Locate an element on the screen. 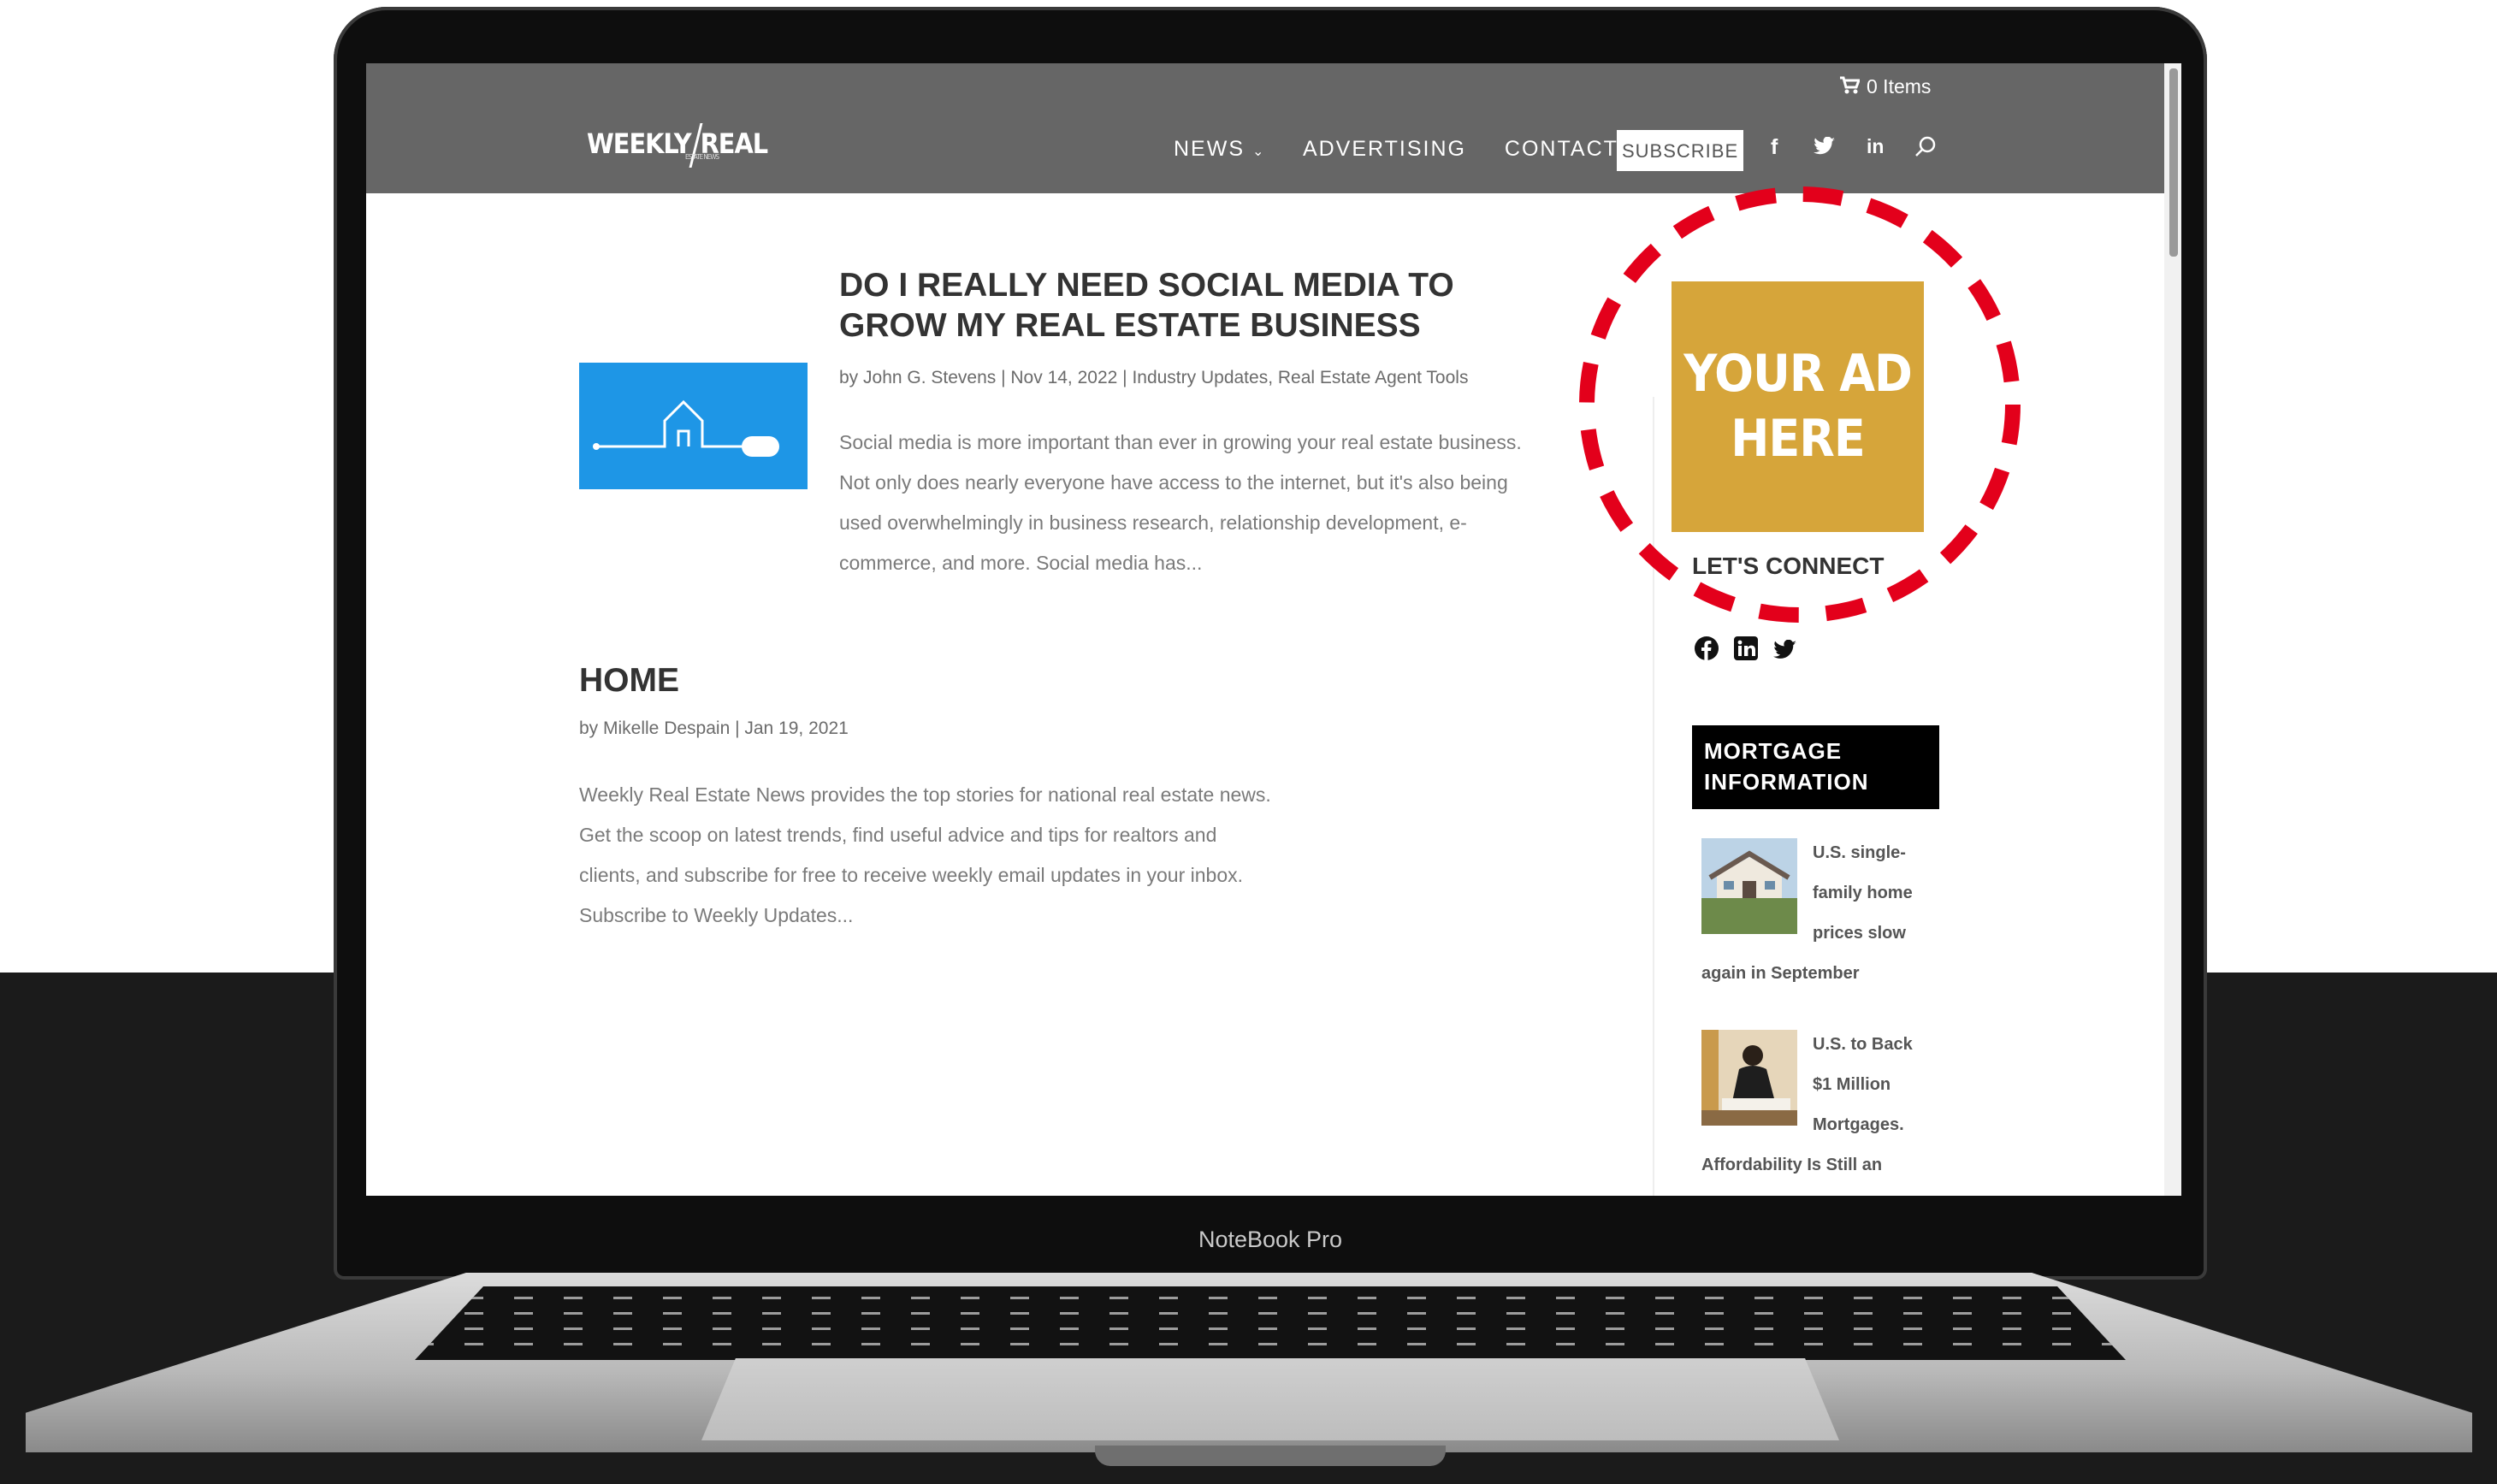  person-reading-photo is located at coordinates (1749, 1078).